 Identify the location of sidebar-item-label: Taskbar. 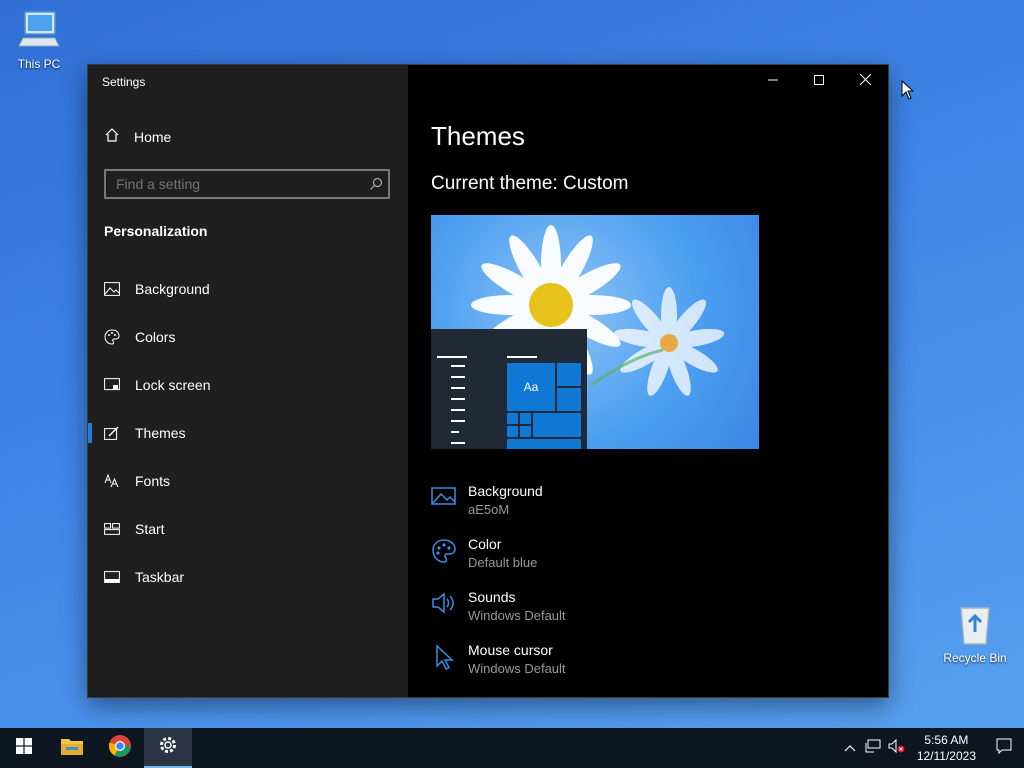
(160, 577).